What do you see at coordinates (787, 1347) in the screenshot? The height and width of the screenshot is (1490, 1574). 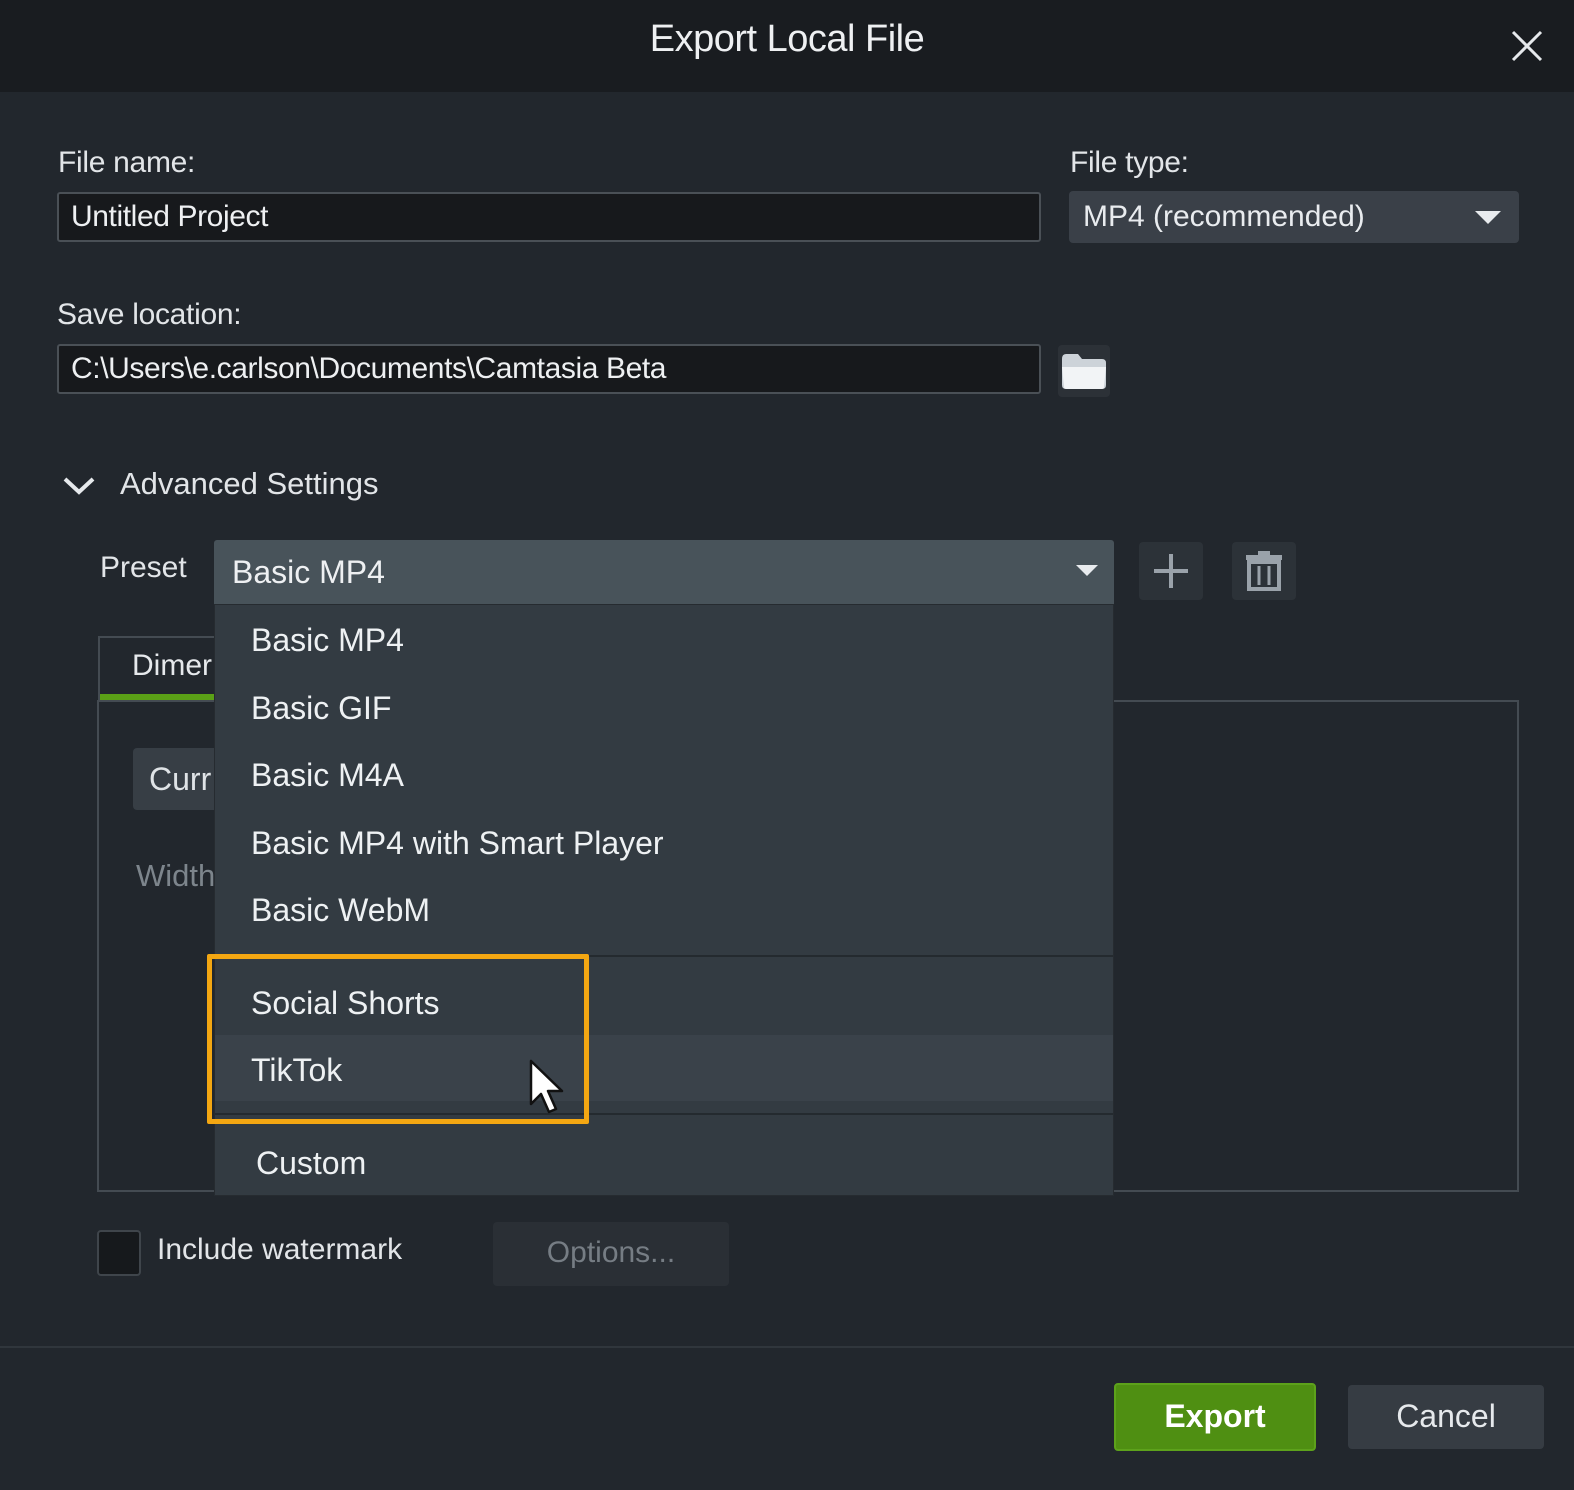 I see `footer-divider` at bounding box center [787, 1347].